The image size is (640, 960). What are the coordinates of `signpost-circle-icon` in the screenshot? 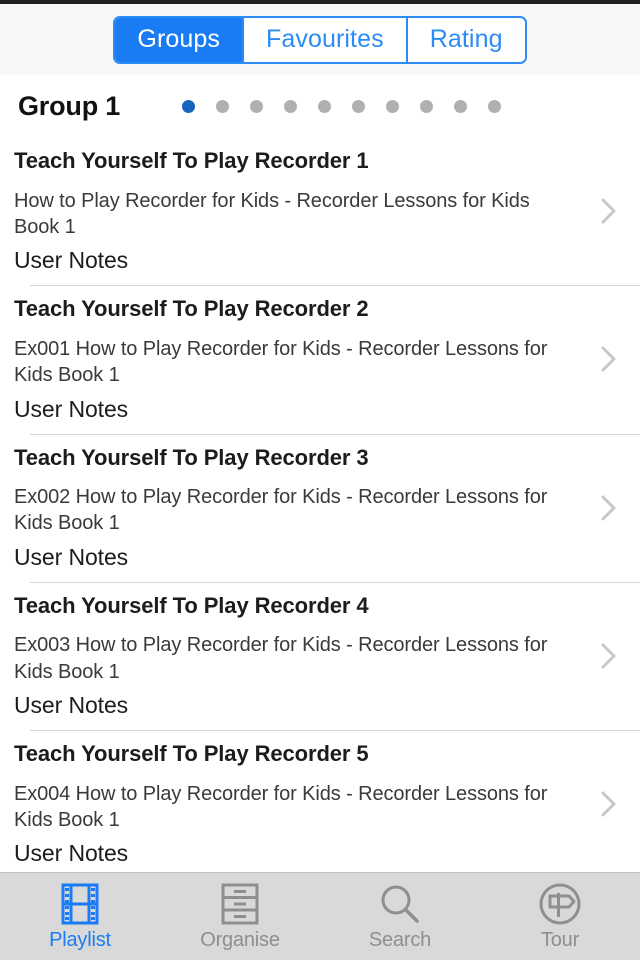 It's located at (560, 904).